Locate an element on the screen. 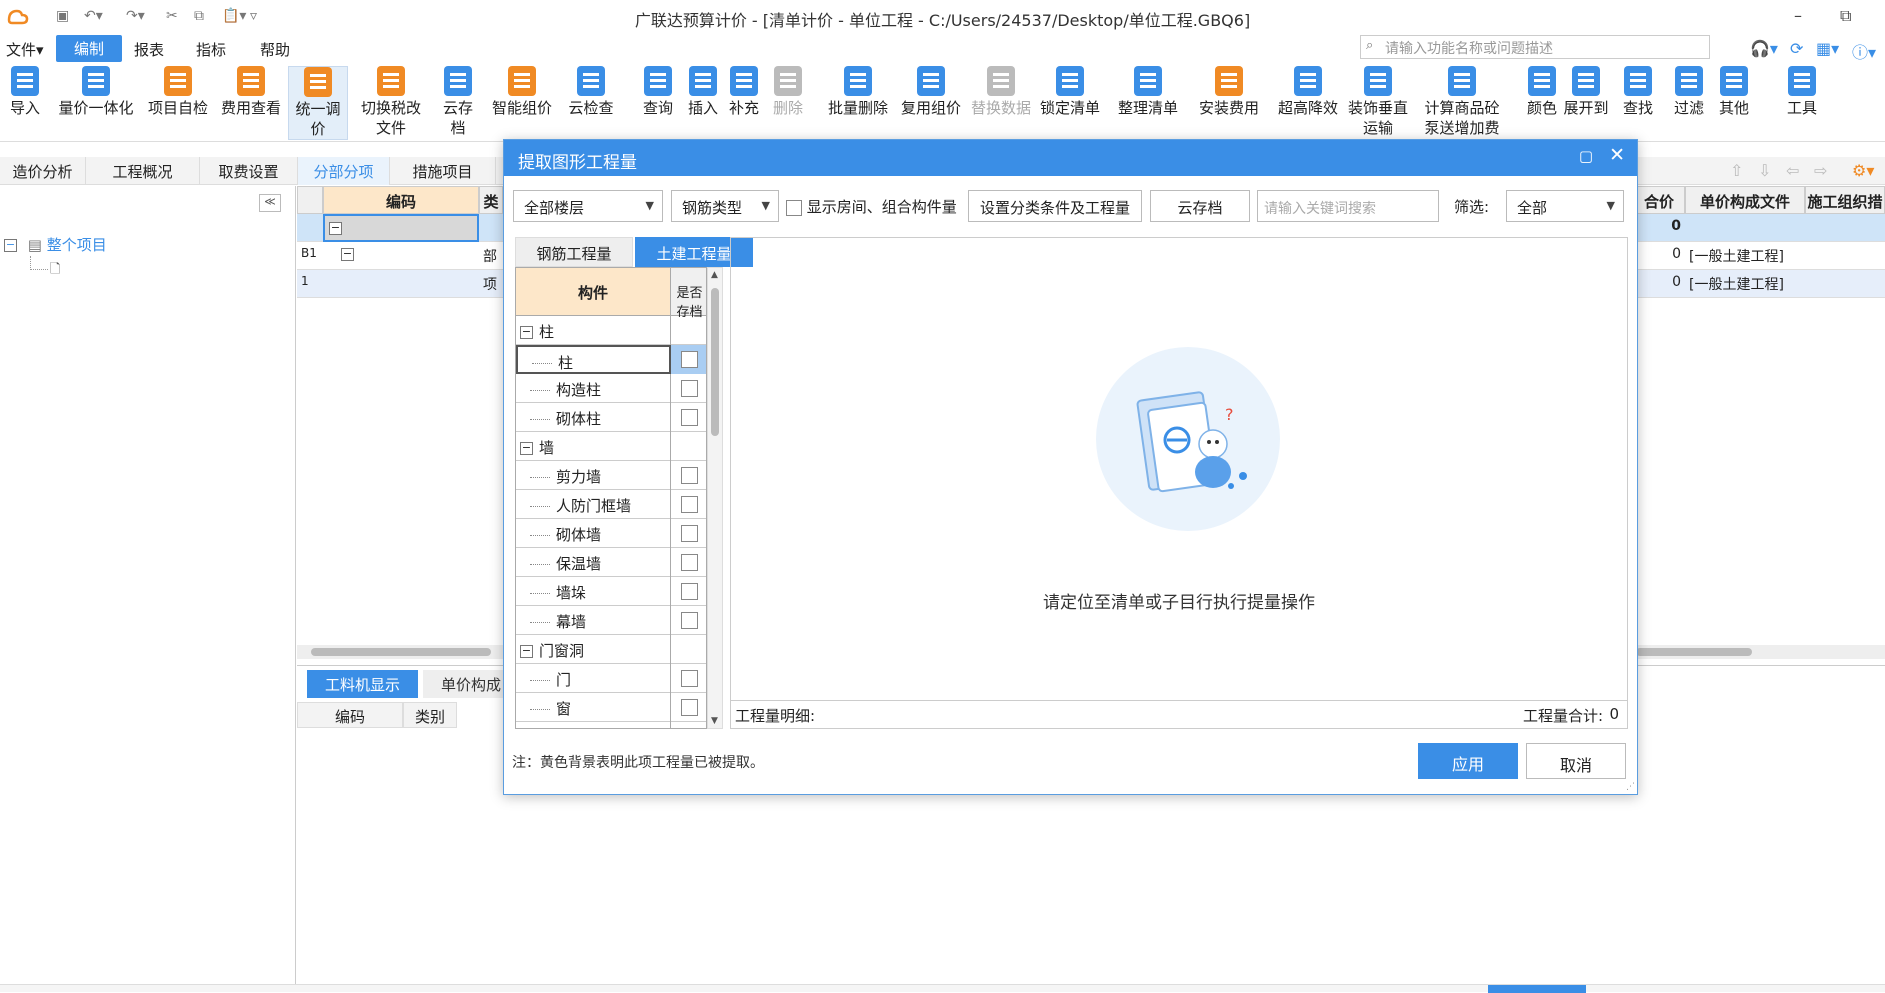 The image size is (1885, 993). maximize-icon: ▢ is located at coordinates (1586, 156).